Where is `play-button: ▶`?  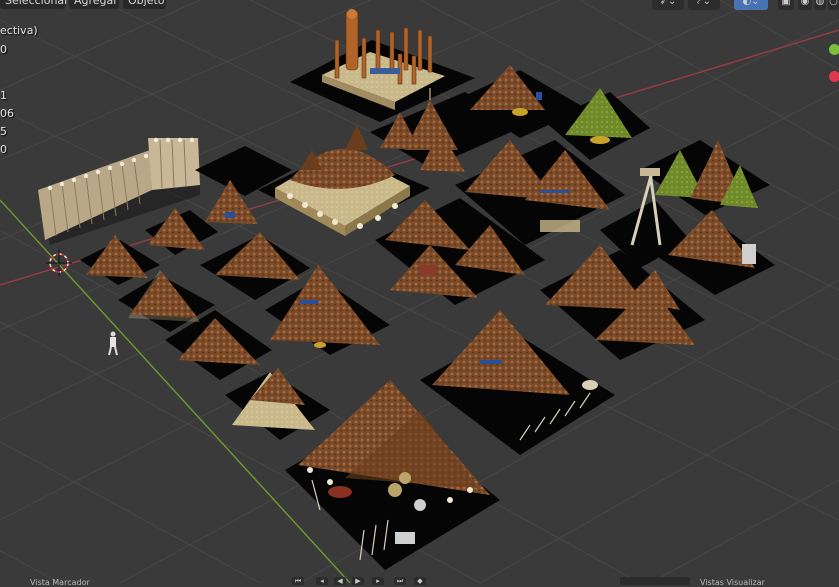 play-button: ▶ is located at coordinates (358, 581).